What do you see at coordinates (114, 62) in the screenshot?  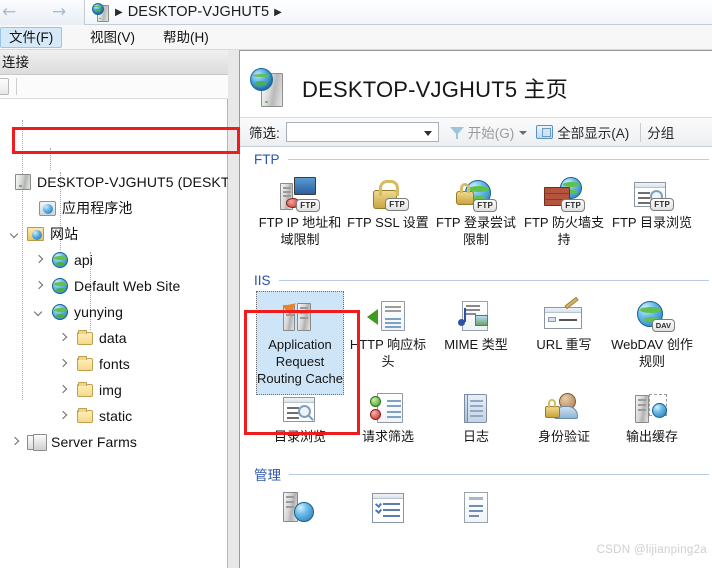 I see `connections-header: 连接` at bounding box center [114, 62].